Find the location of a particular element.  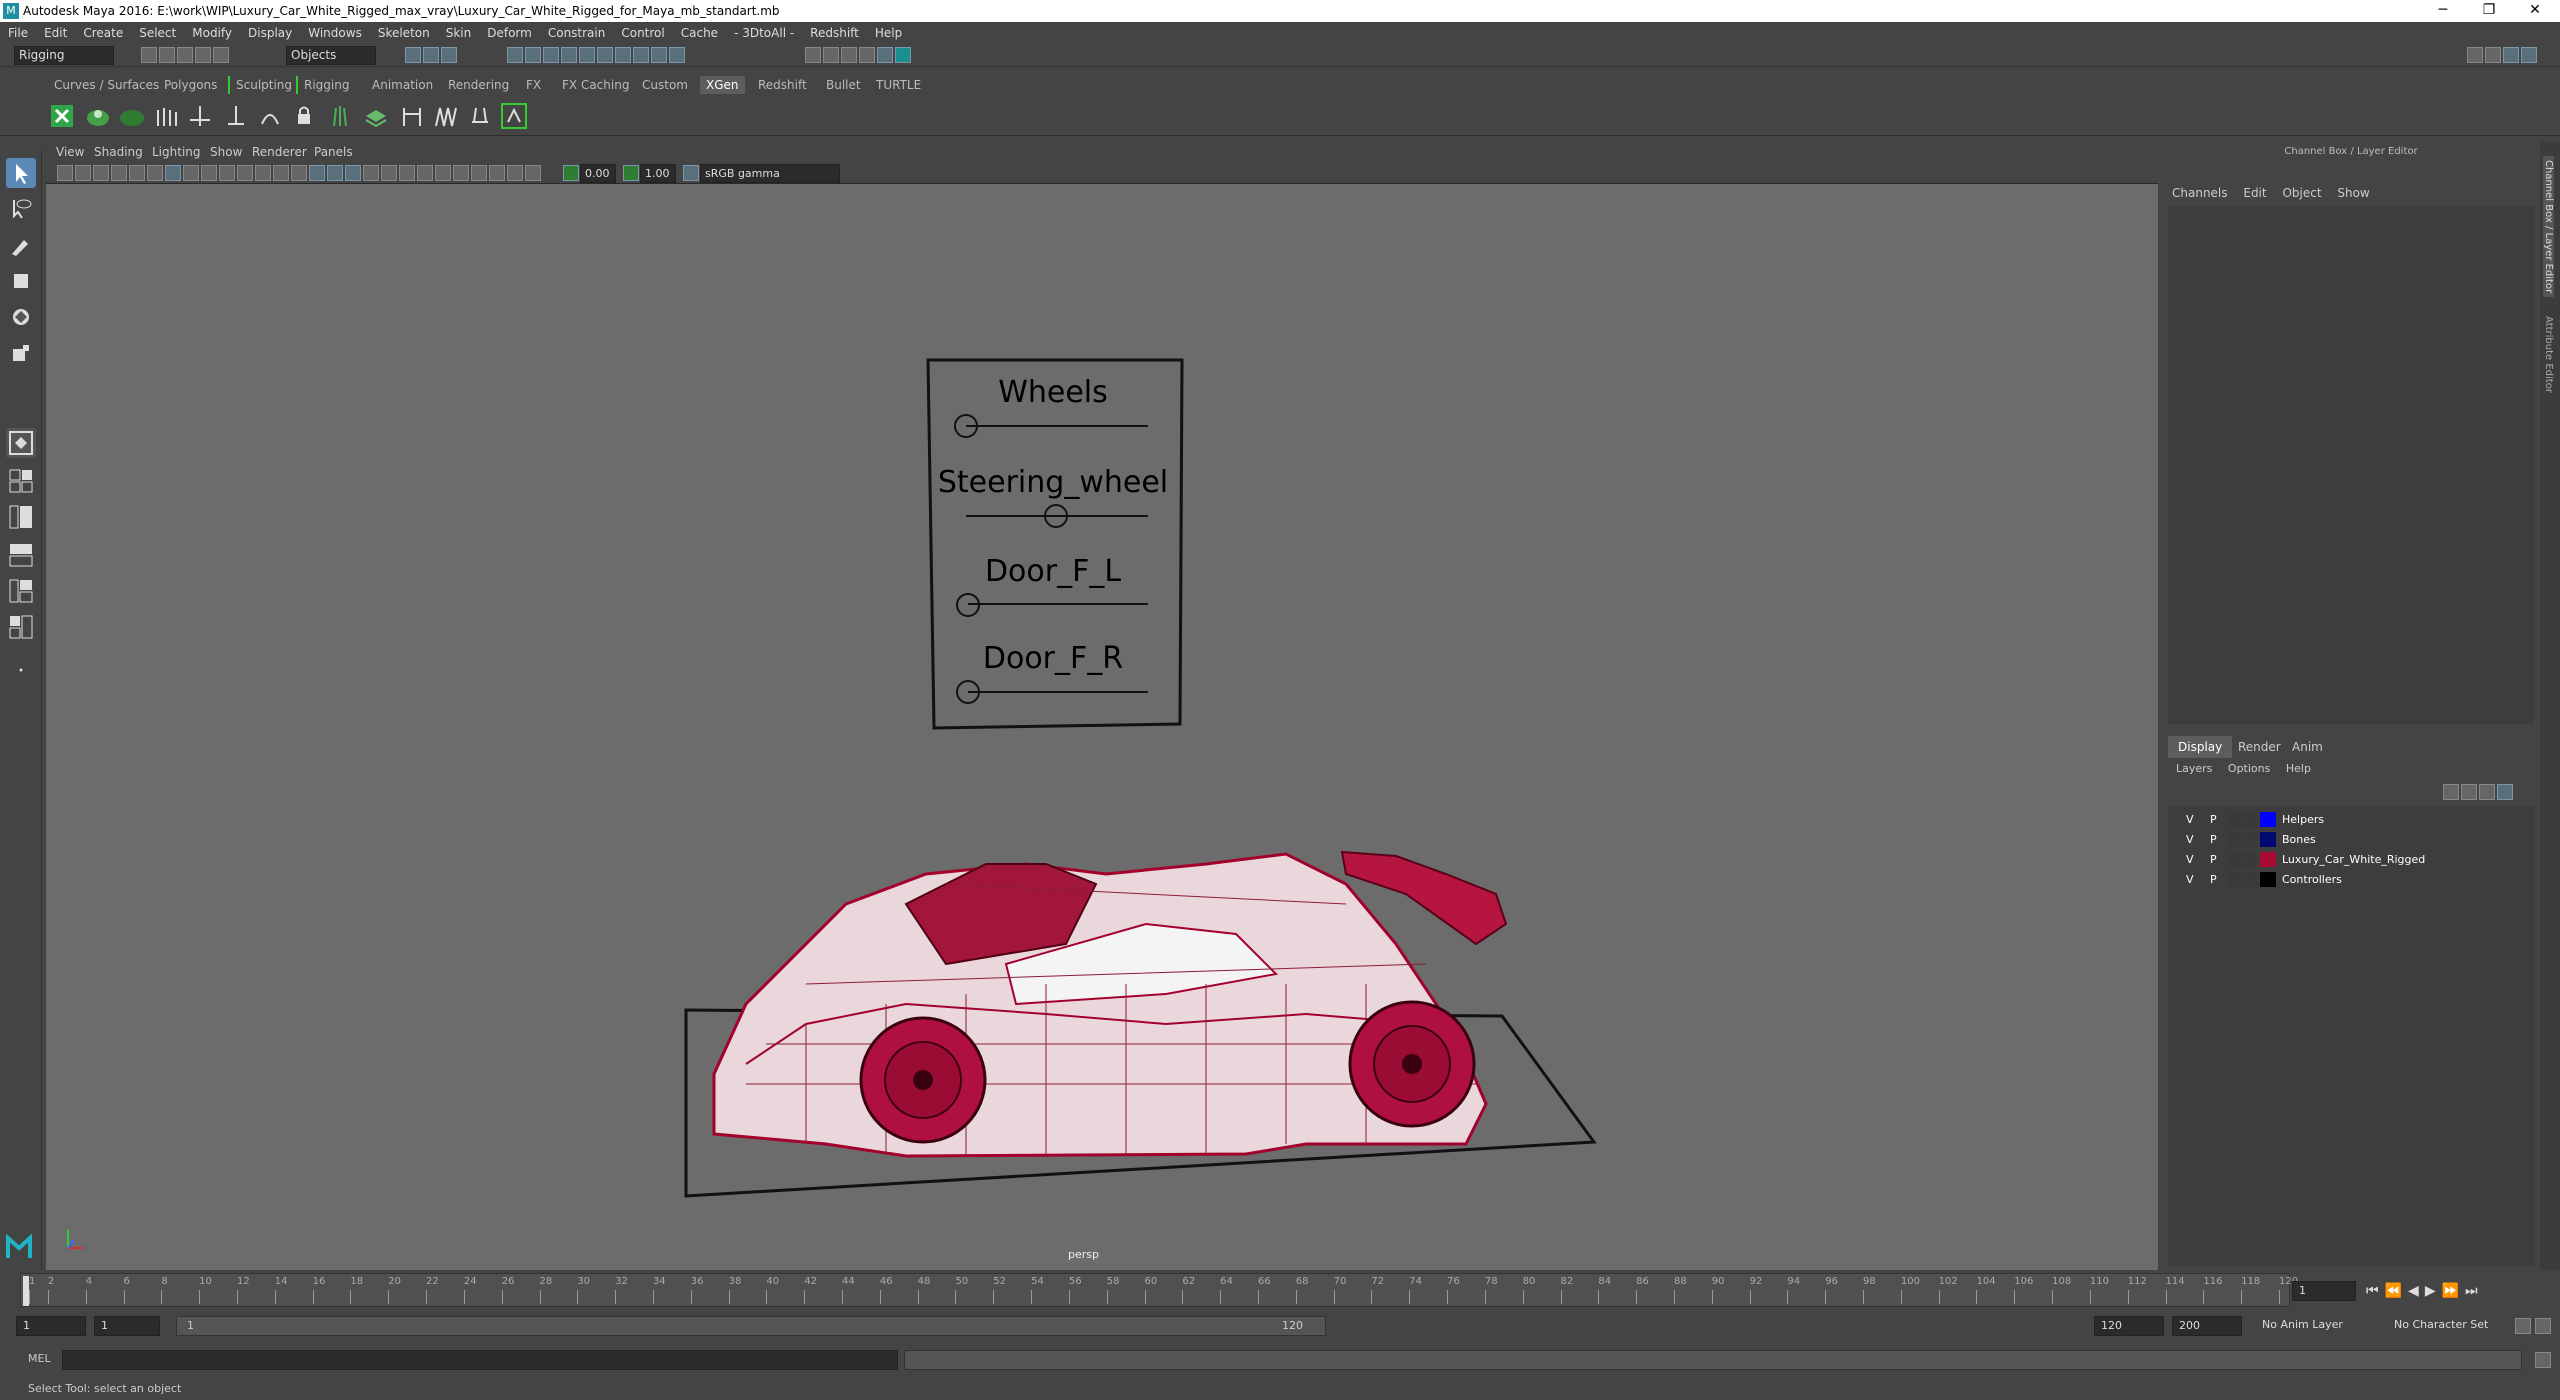

wireframe-icon is located at coordinates (299, 173).